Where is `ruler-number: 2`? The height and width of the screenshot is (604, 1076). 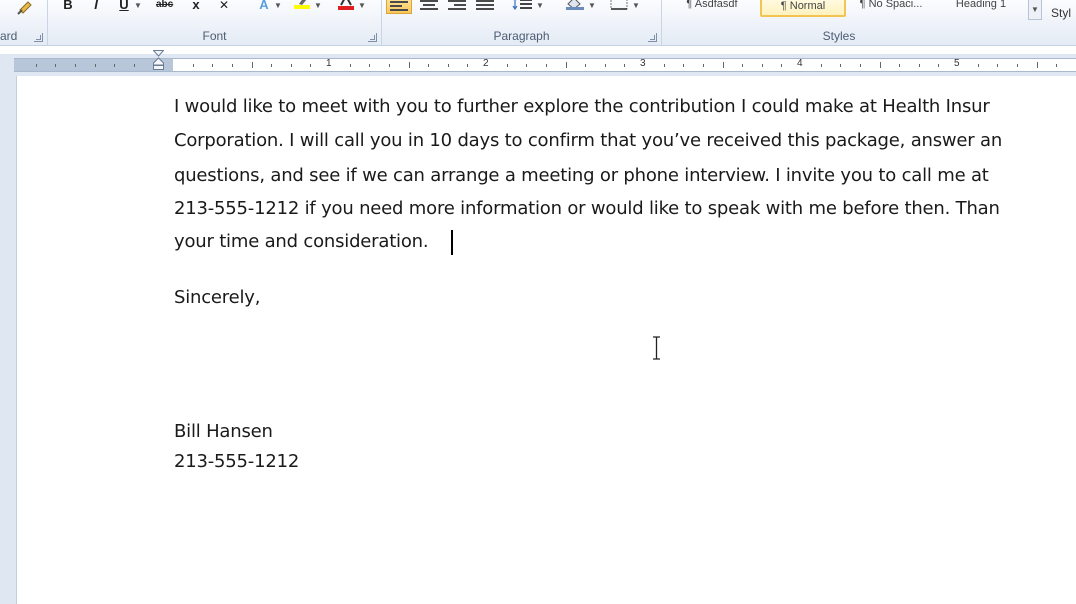 ruler-number: 2 is located at coordinates (486, 63).